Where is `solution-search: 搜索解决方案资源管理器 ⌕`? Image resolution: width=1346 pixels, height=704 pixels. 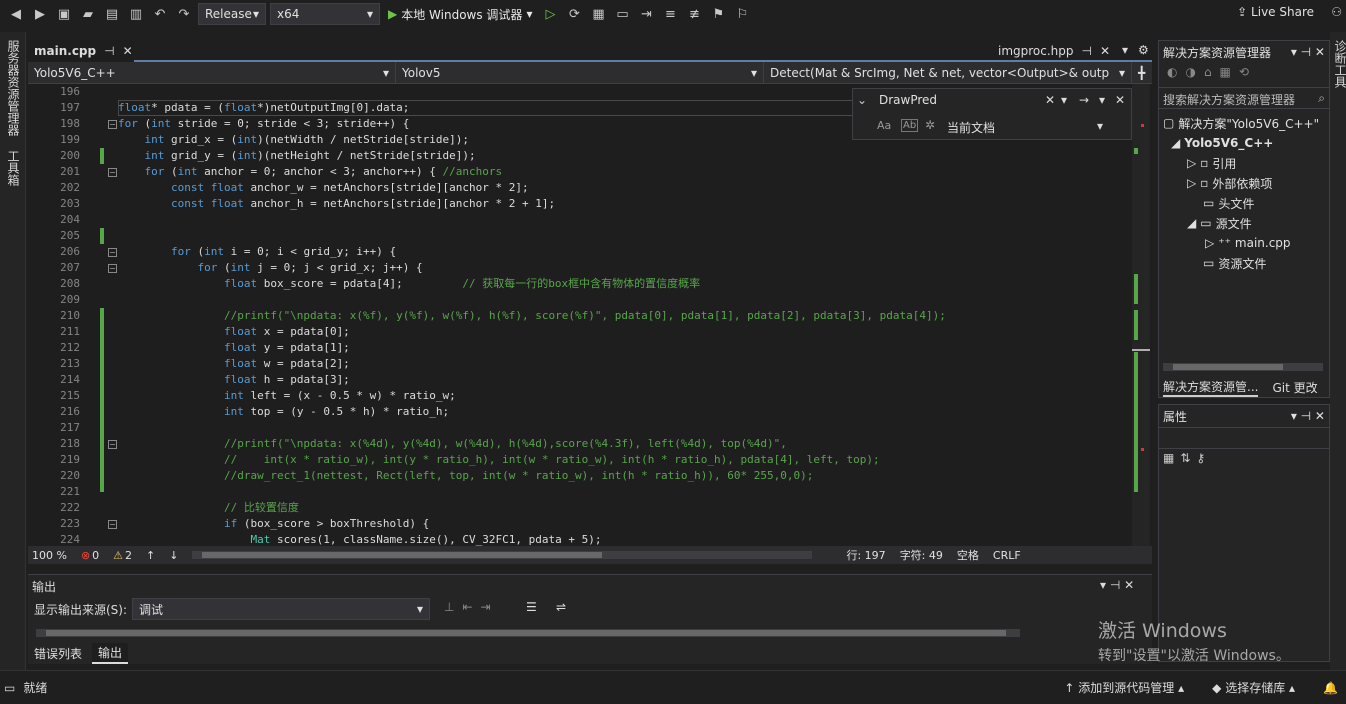 solution-search: 搜索解决方案资源管理器 ⌕ is located at coordinates (1244, 98).